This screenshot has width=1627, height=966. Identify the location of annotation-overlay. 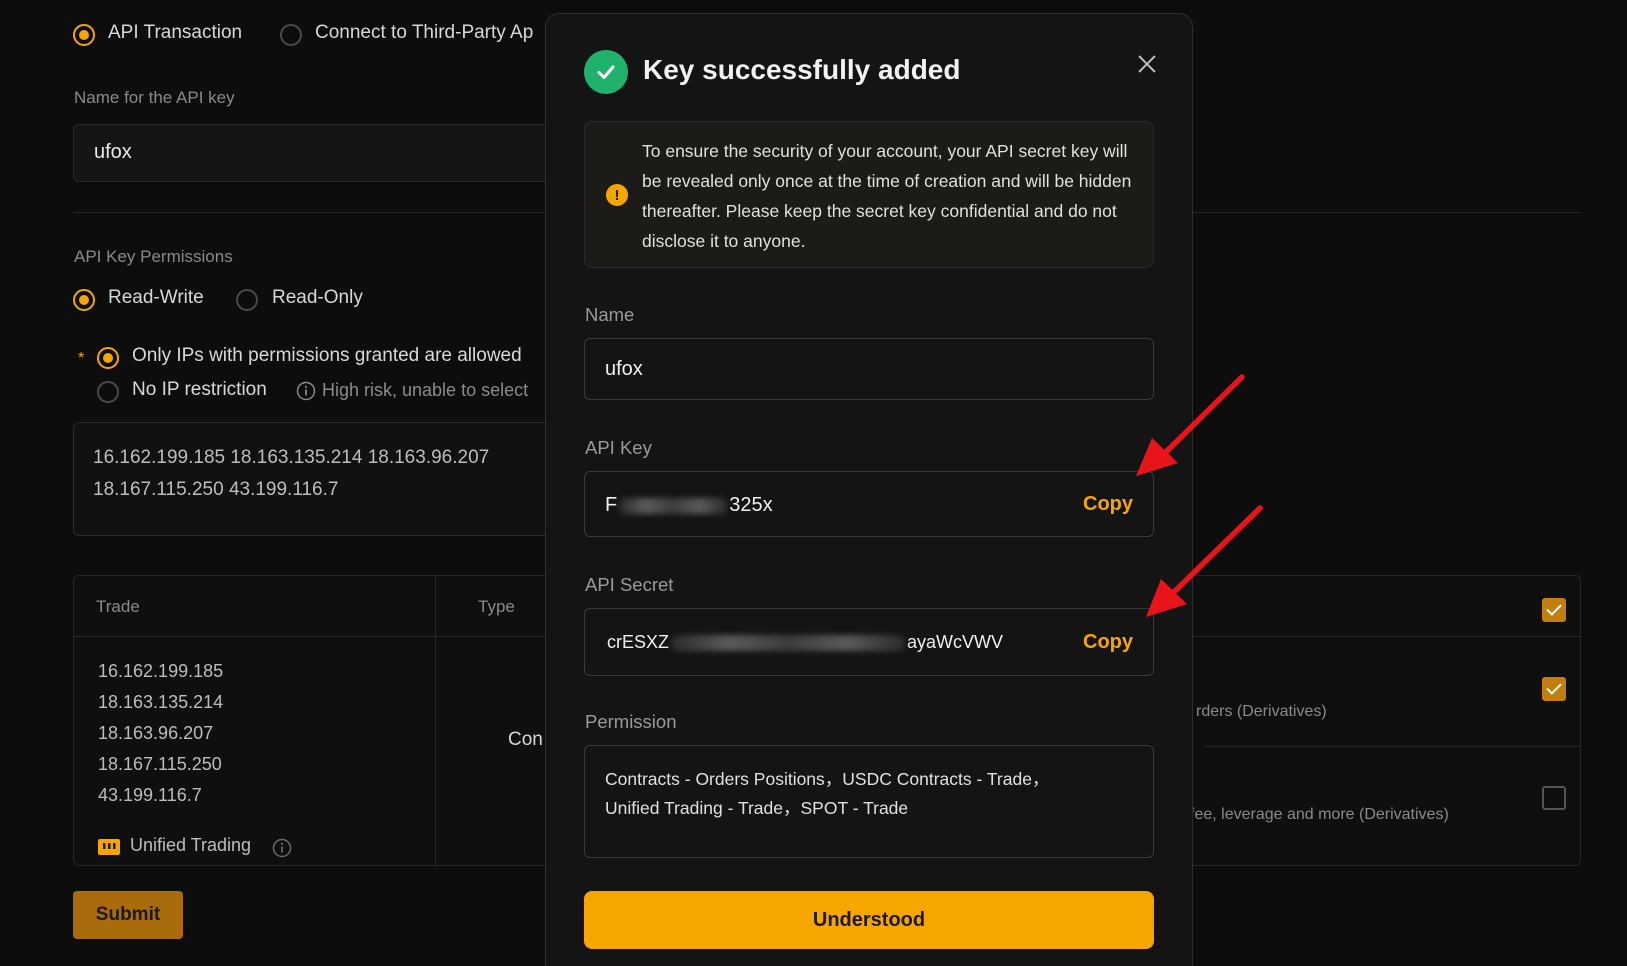
(1199, 495).